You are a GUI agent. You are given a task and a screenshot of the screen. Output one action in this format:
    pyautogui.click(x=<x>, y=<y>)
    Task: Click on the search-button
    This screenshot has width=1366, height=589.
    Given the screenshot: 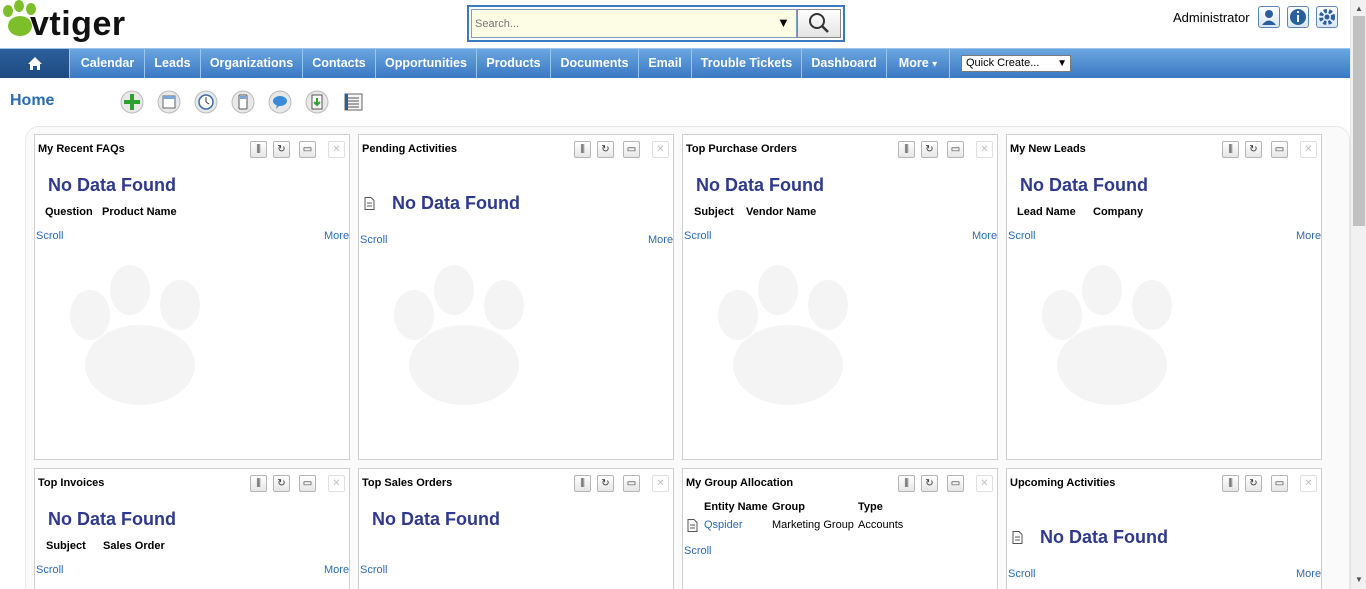 What is the action you would take?
    pyautogui.click(x=819, y=23)
    